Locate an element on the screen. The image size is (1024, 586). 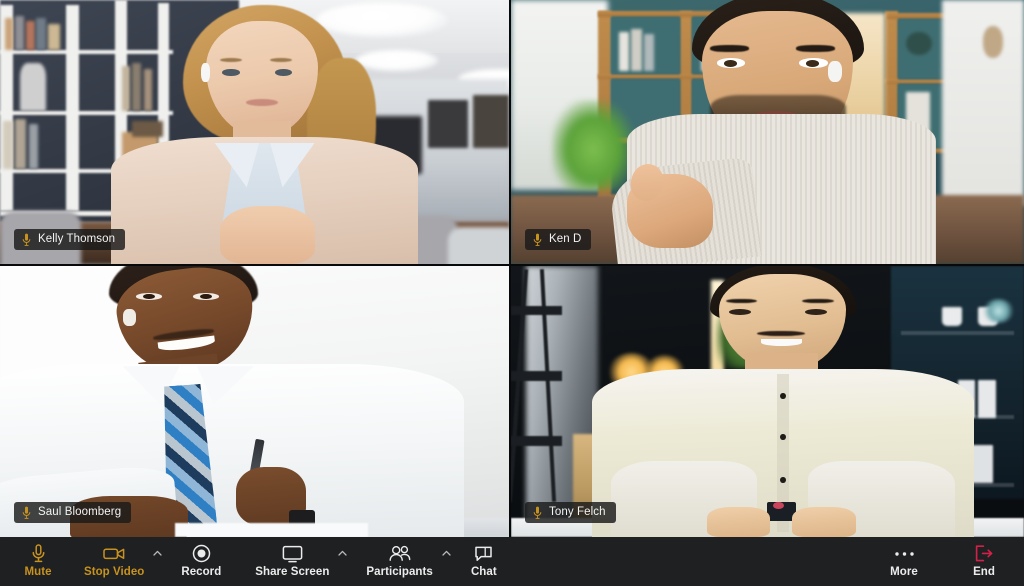
participants-button: Participants is located at coordinates (399, 558).